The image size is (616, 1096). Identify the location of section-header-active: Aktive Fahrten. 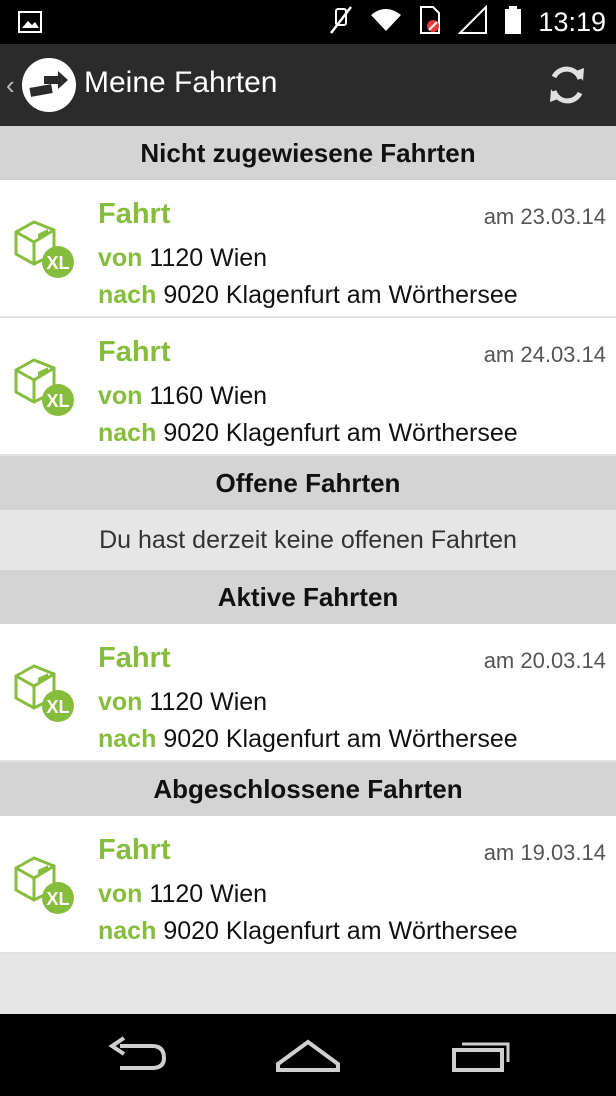
(308, 597).